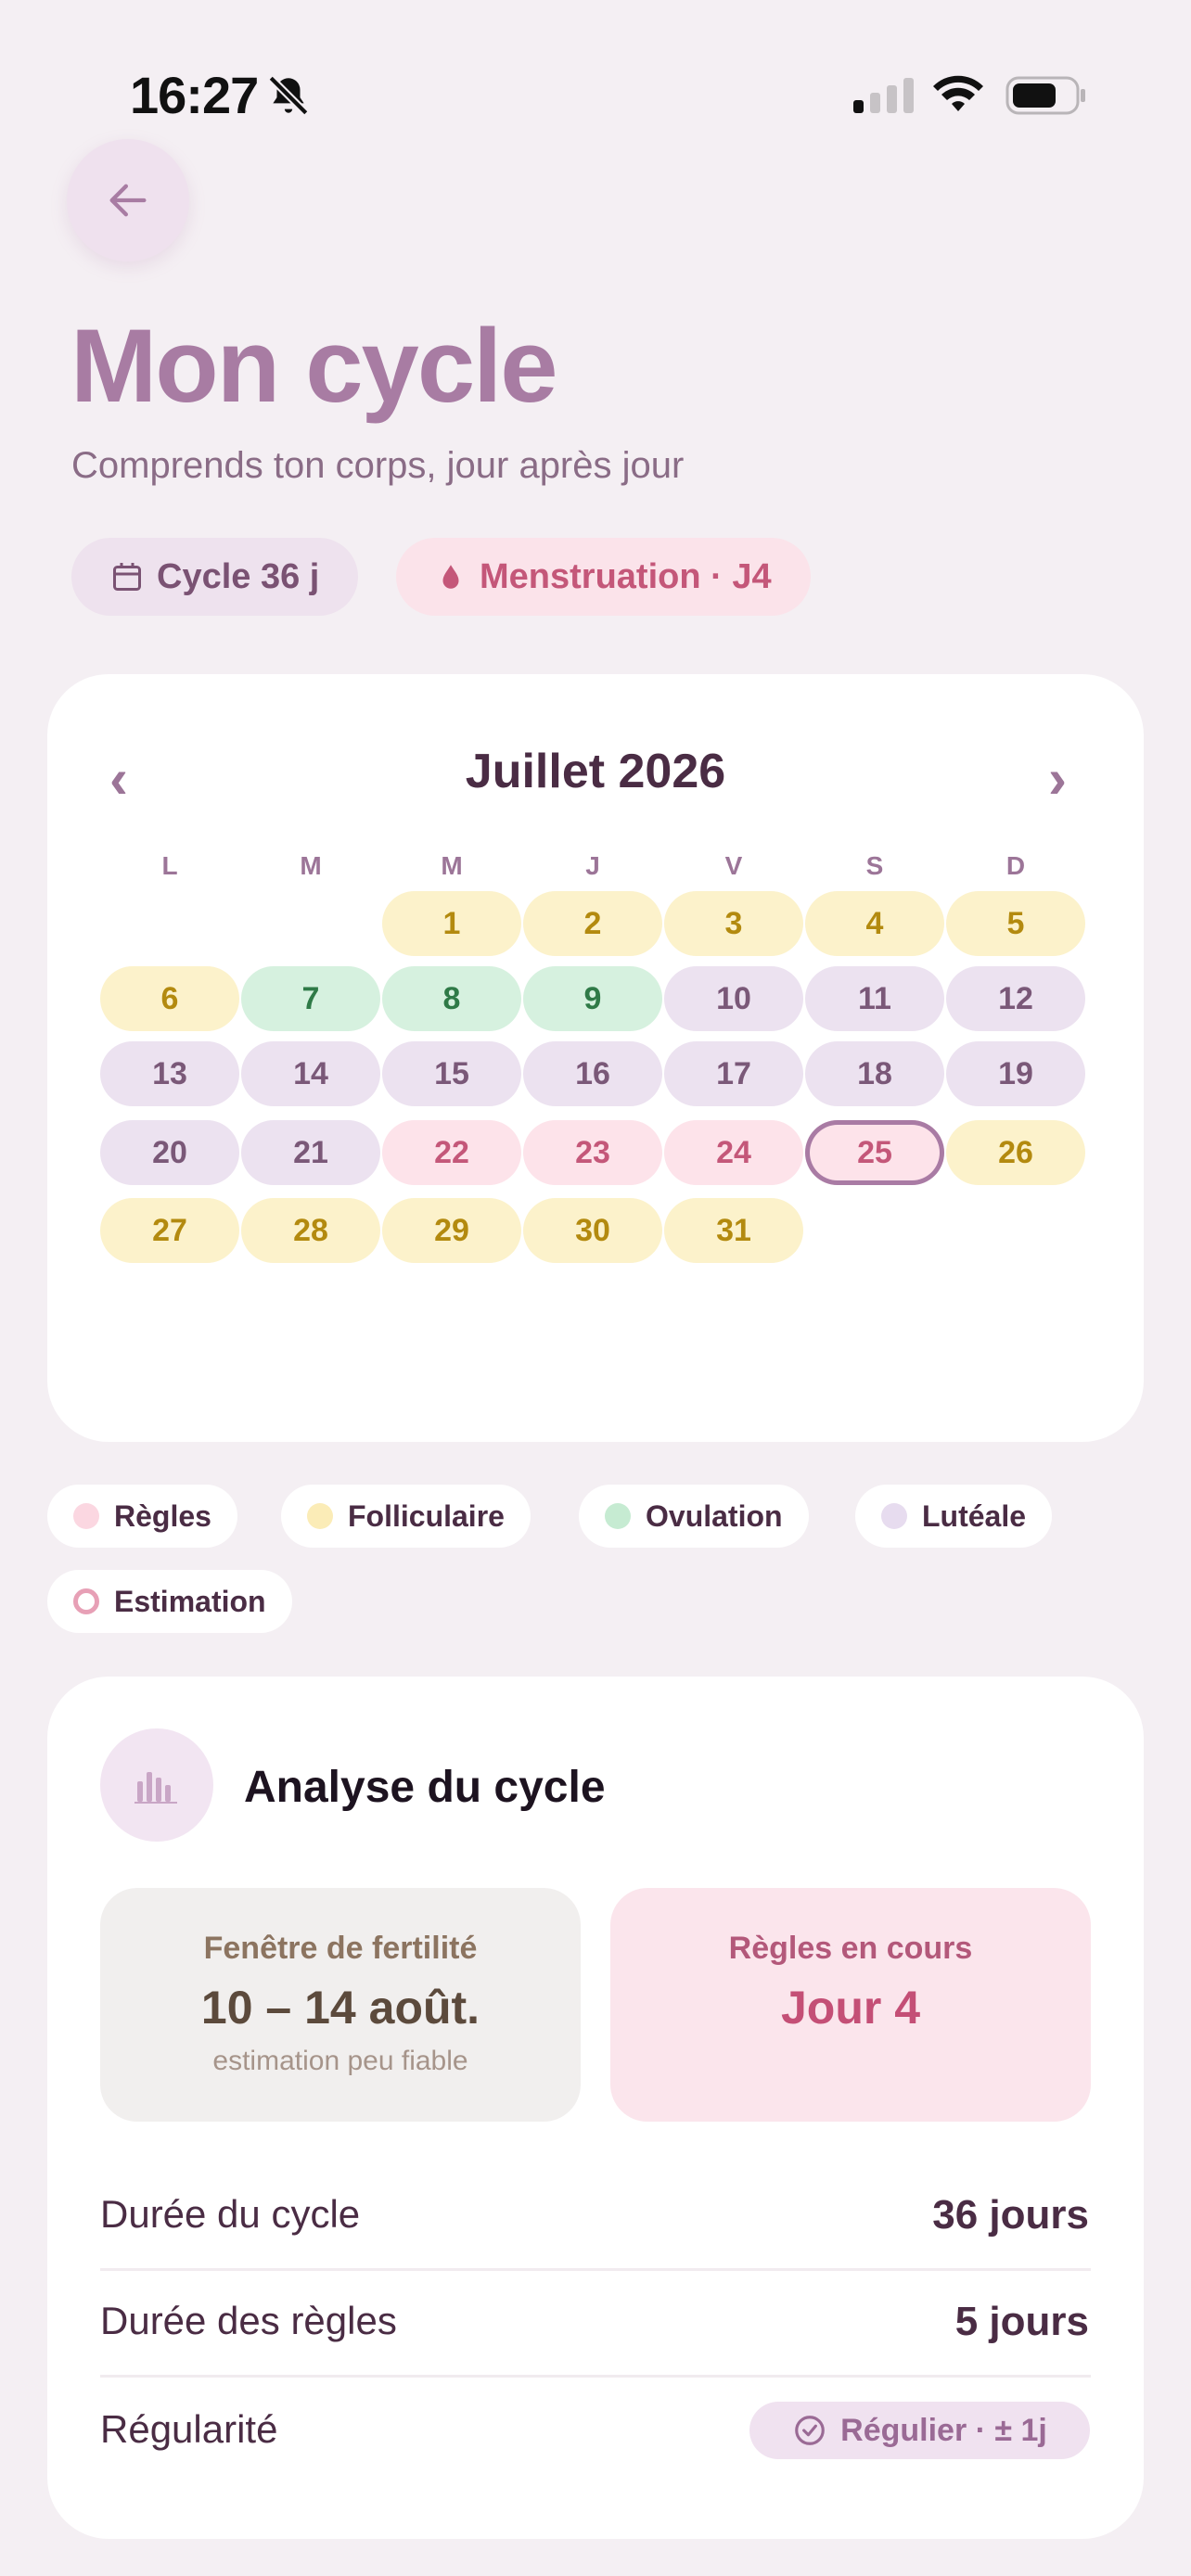 This screenshot has width=1191, height=2576. What do you see at coordinates (810, 2431) in the screenshot?
I see `check-circle-icon` at bounding box center [810, 2431].